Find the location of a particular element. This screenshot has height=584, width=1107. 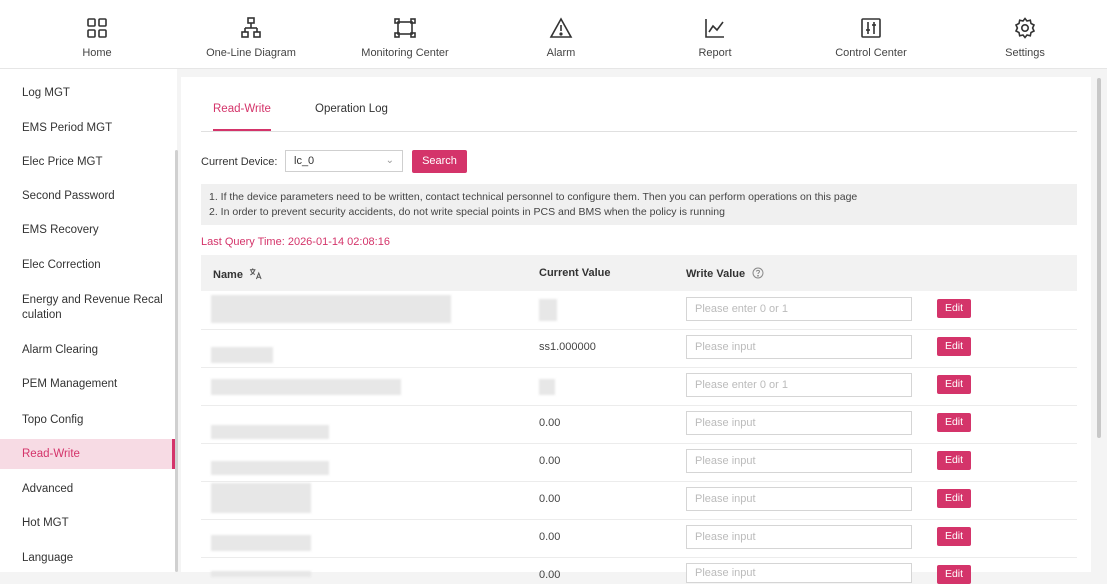

sidebar-item-ems-period-mgt: EMS Period MGT is located at coordinates (87, 128).